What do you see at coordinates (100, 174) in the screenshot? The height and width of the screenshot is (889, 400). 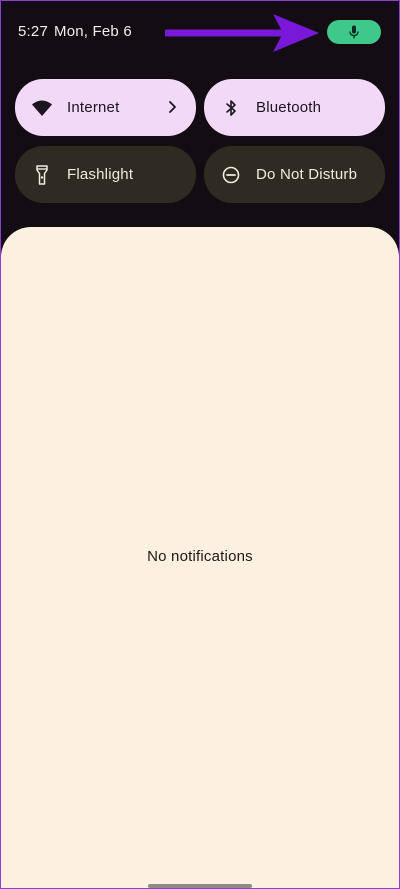 I see `tile-label: Flashlight` at bounding box center [100, 174].